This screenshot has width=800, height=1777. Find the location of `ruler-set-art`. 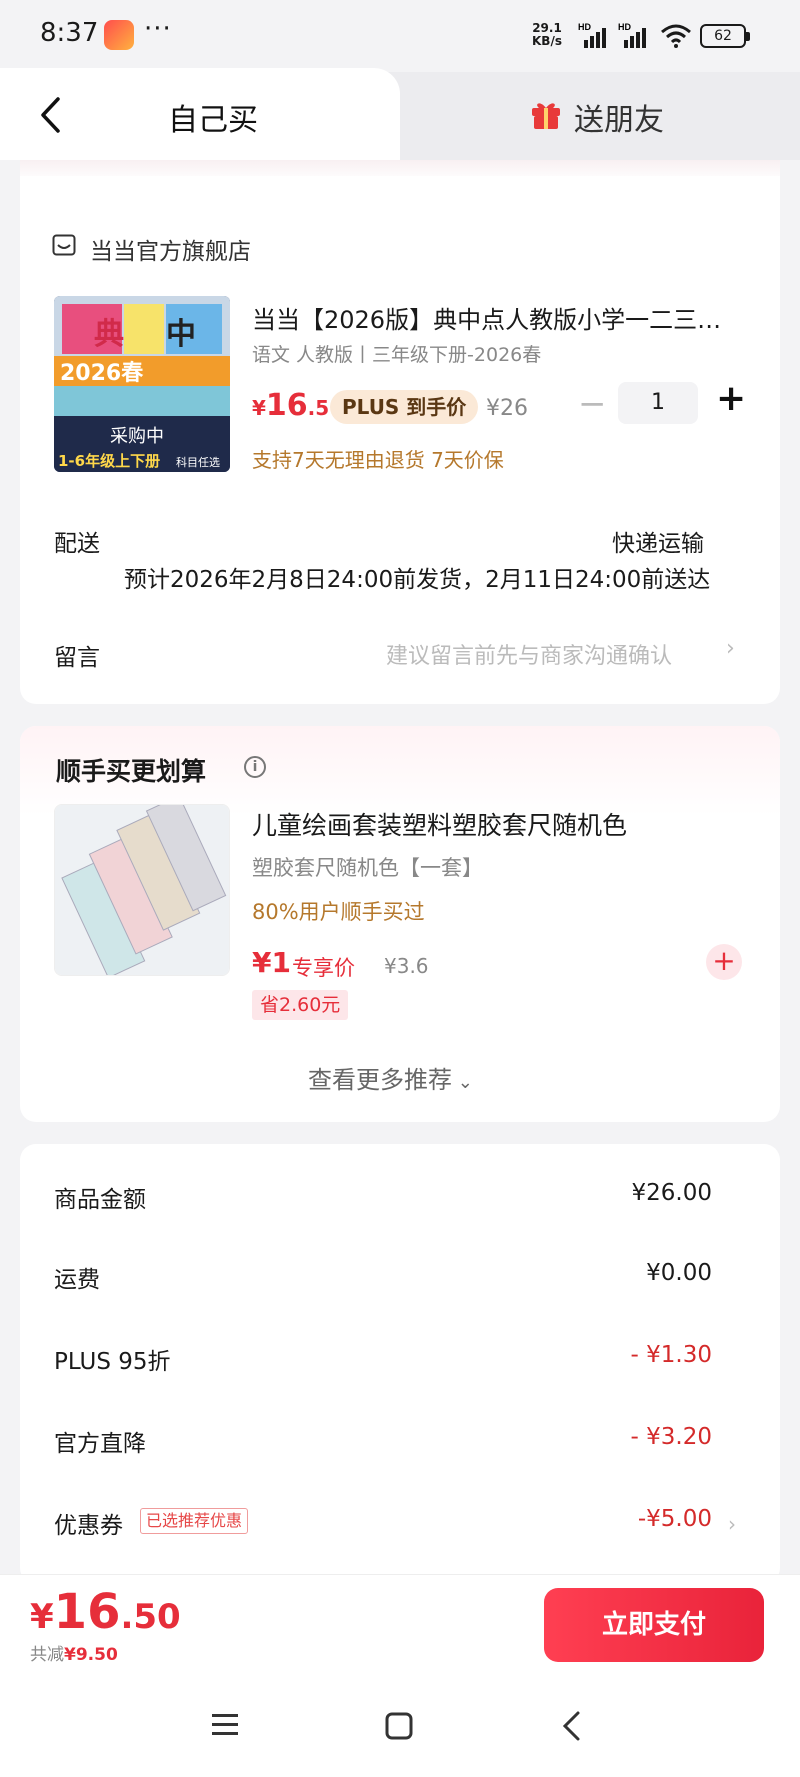

ruler-set-art is located at coordinates (142, 890).